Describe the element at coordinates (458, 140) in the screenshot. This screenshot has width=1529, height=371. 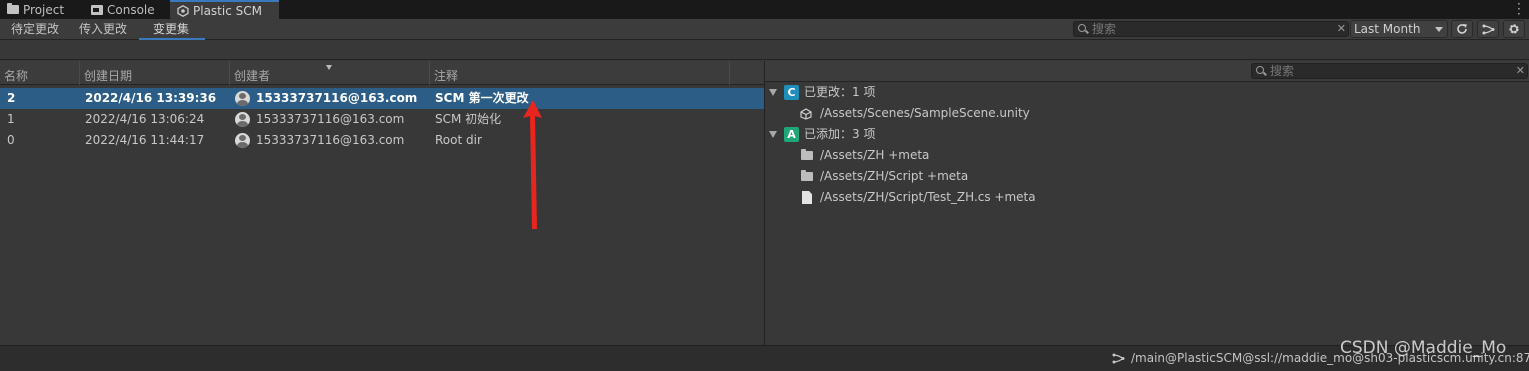
I see `changeset-comment: Root dir` at that location.